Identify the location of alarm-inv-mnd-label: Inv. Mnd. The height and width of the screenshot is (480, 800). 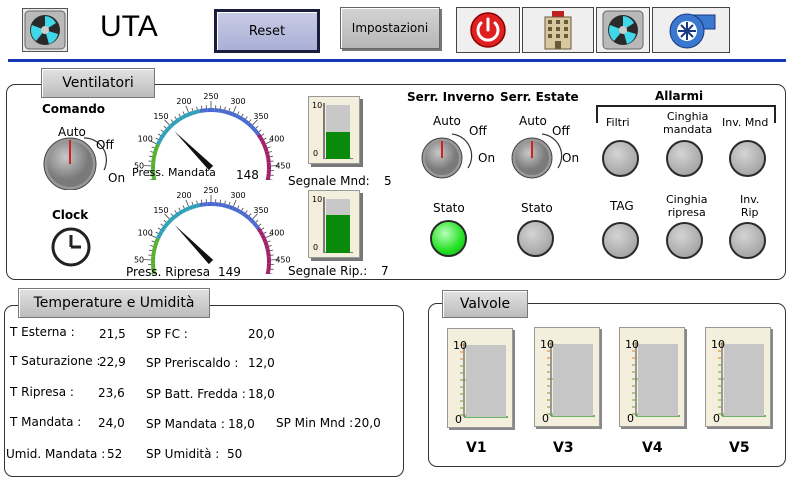
(745, 122).